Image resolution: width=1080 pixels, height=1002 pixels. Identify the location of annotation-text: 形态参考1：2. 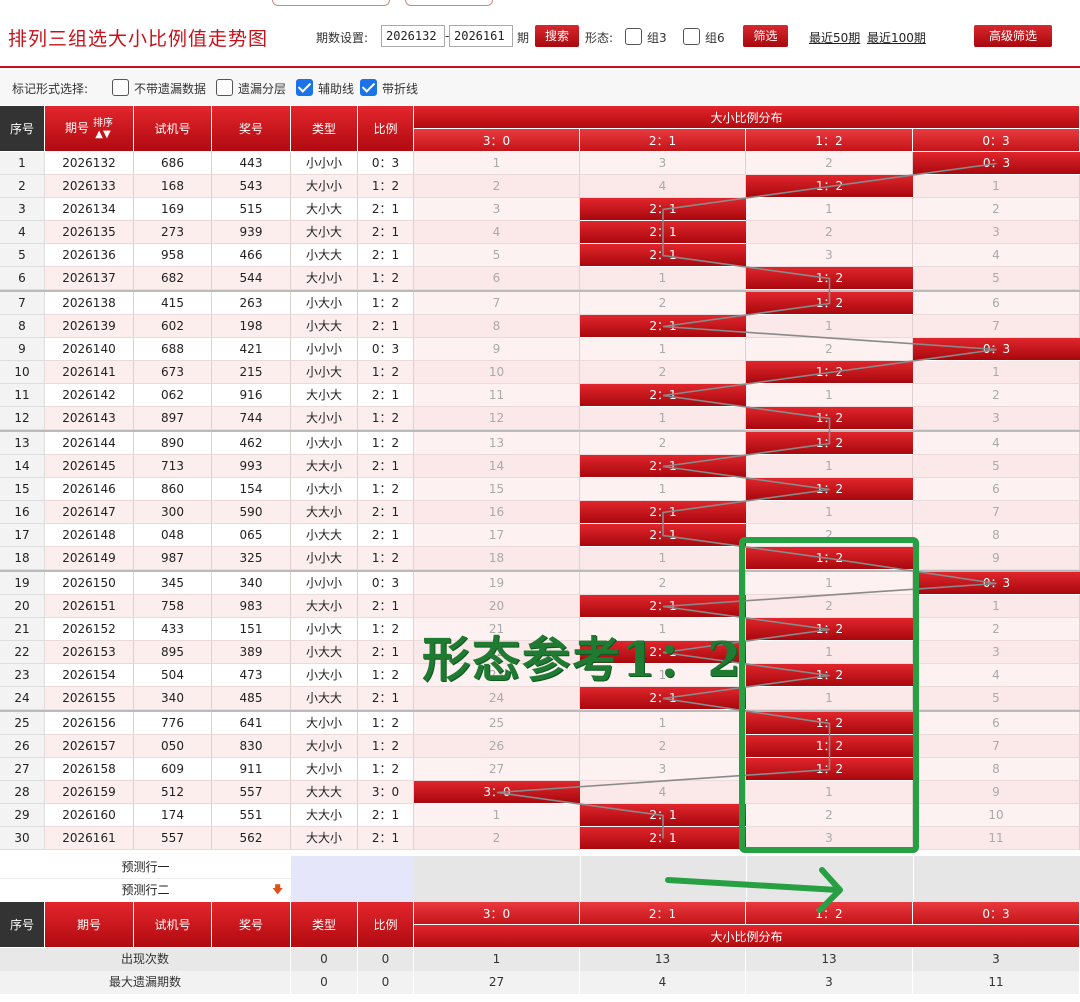
(582, 660).